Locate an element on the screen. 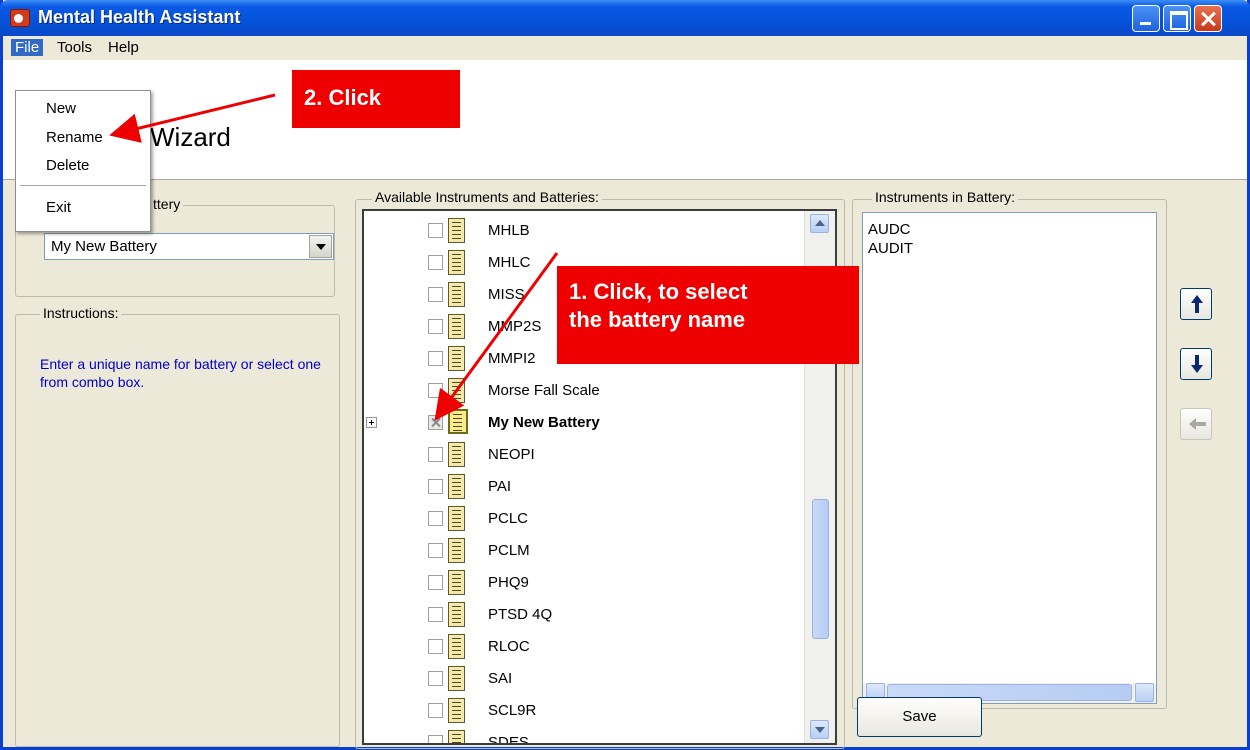 This screenshot has height=750, width=1250. arrow-to-battery is located at coordinates (496, 336).